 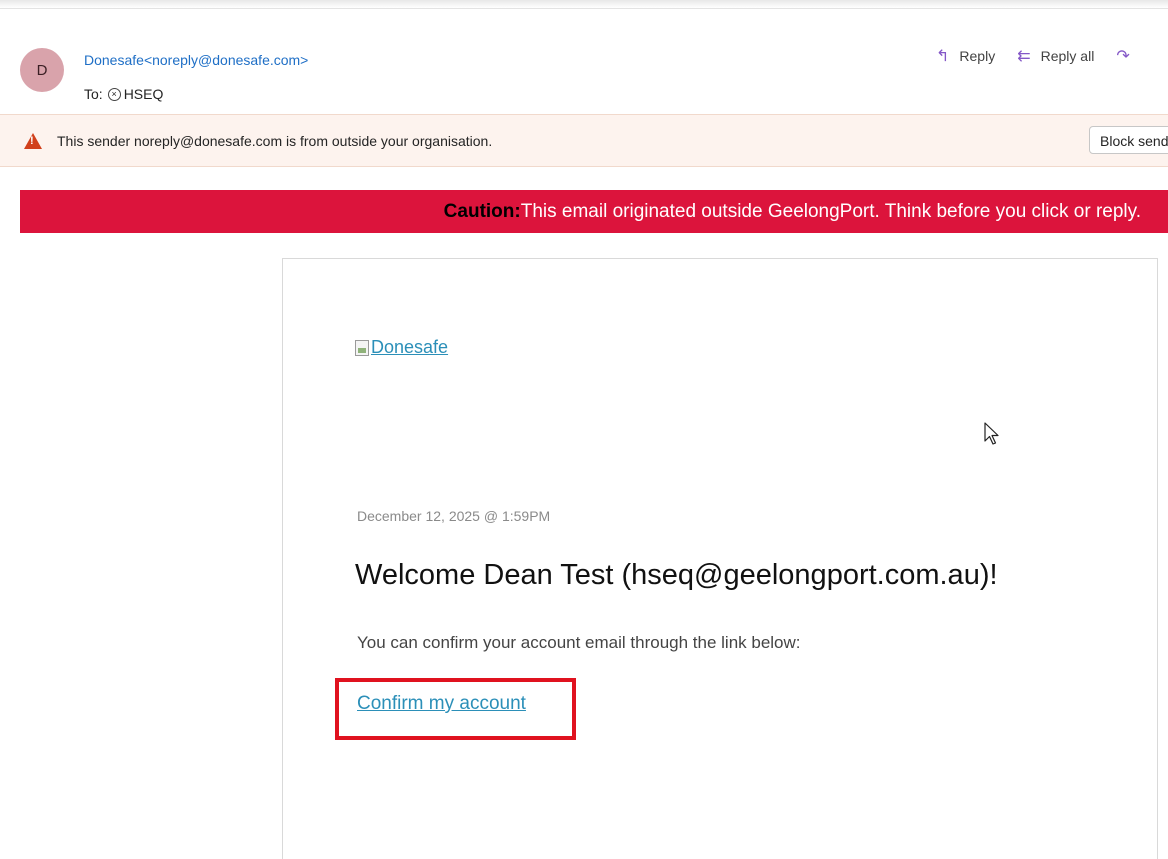 I want to click on email-date: December 12, 2025 @ 1:59PM, so click(x=454, y=516).